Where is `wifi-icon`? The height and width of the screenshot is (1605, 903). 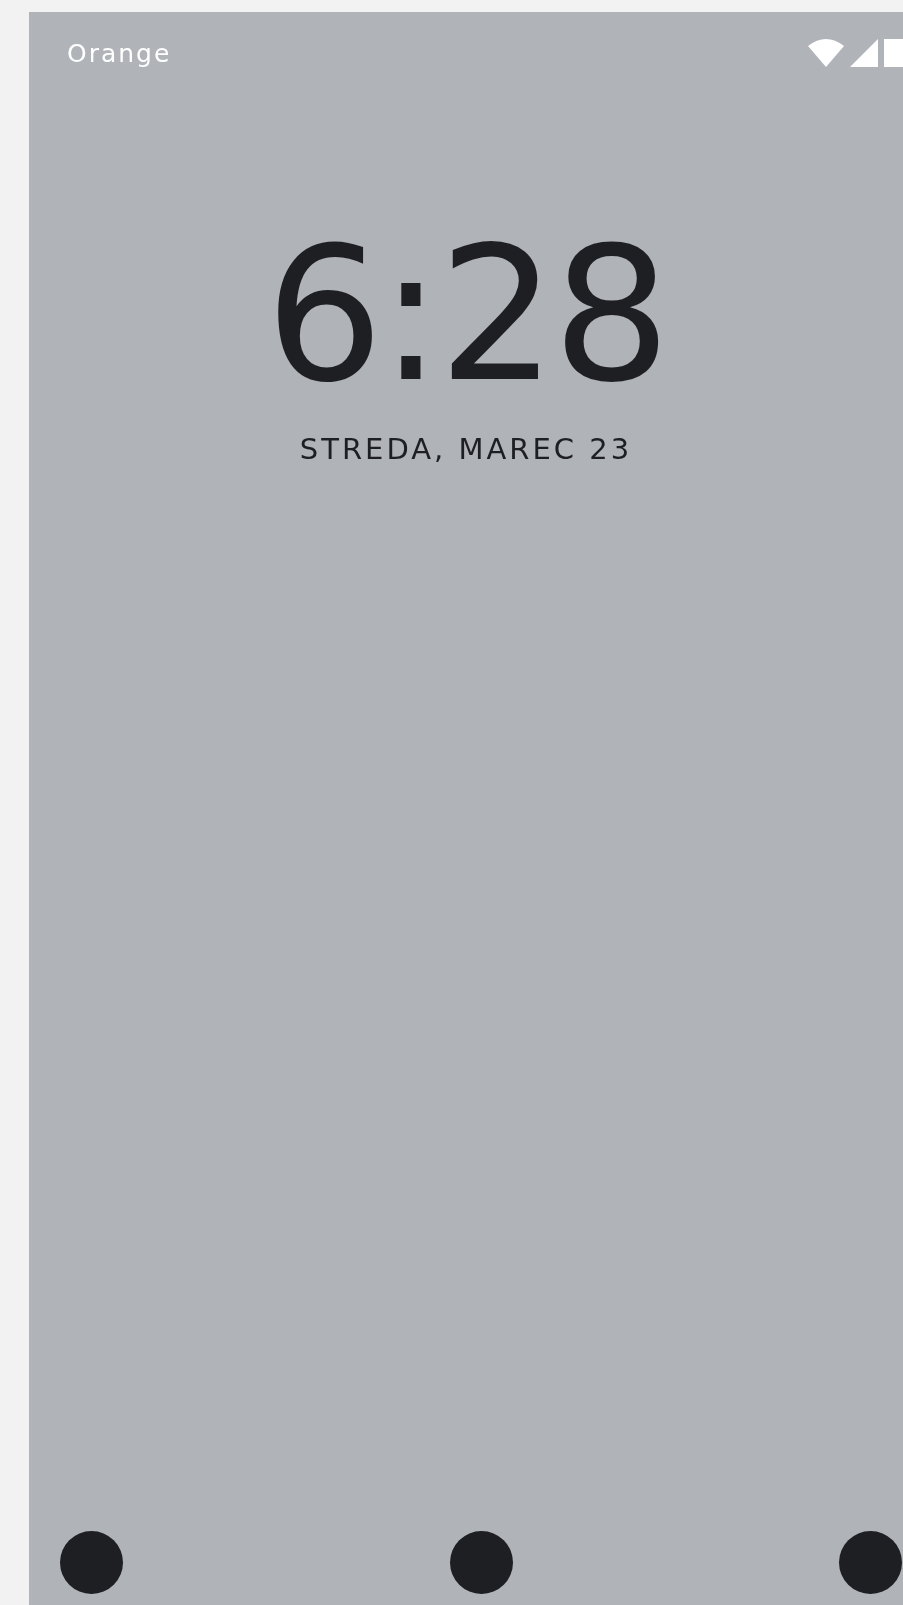
wifi-icon is located at coordinates (826, 53).